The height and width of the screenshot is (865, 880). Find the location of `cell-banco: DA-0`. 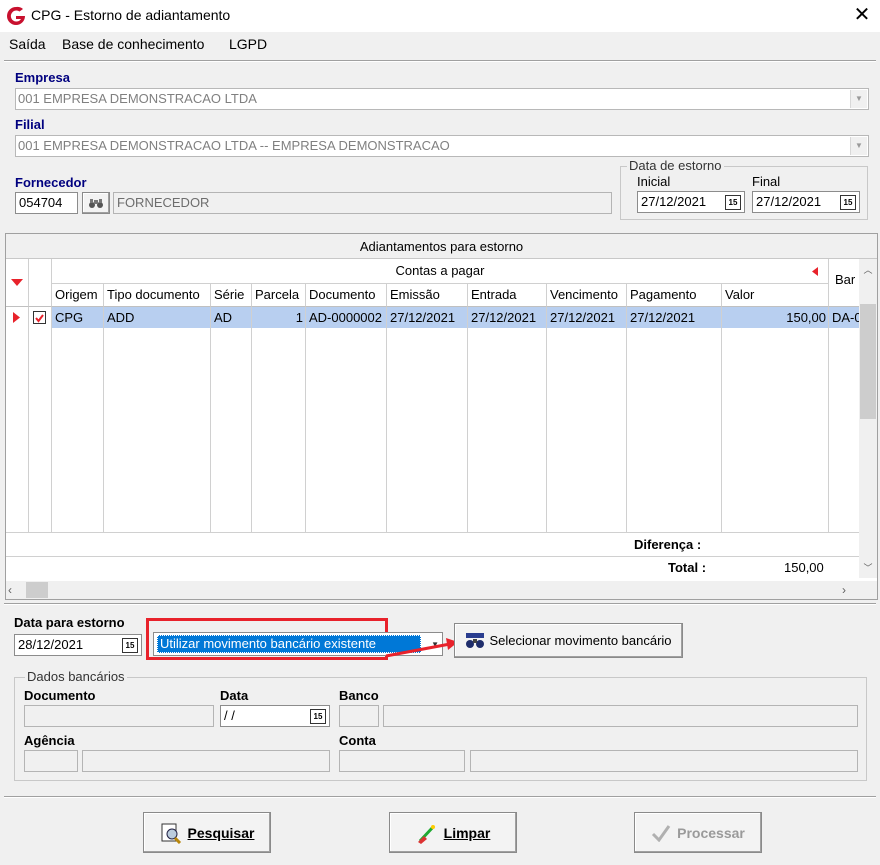

cell-banco: DA-0 is located at coordinates (844, 317).